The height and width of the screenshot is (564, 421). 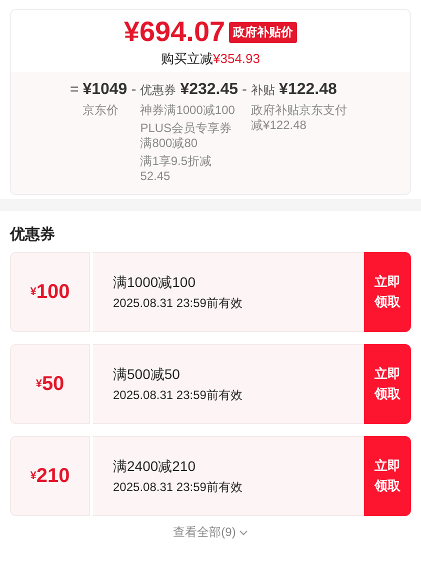 I want to click on breakdown-note: 京东价, so click(x=101, y=110).